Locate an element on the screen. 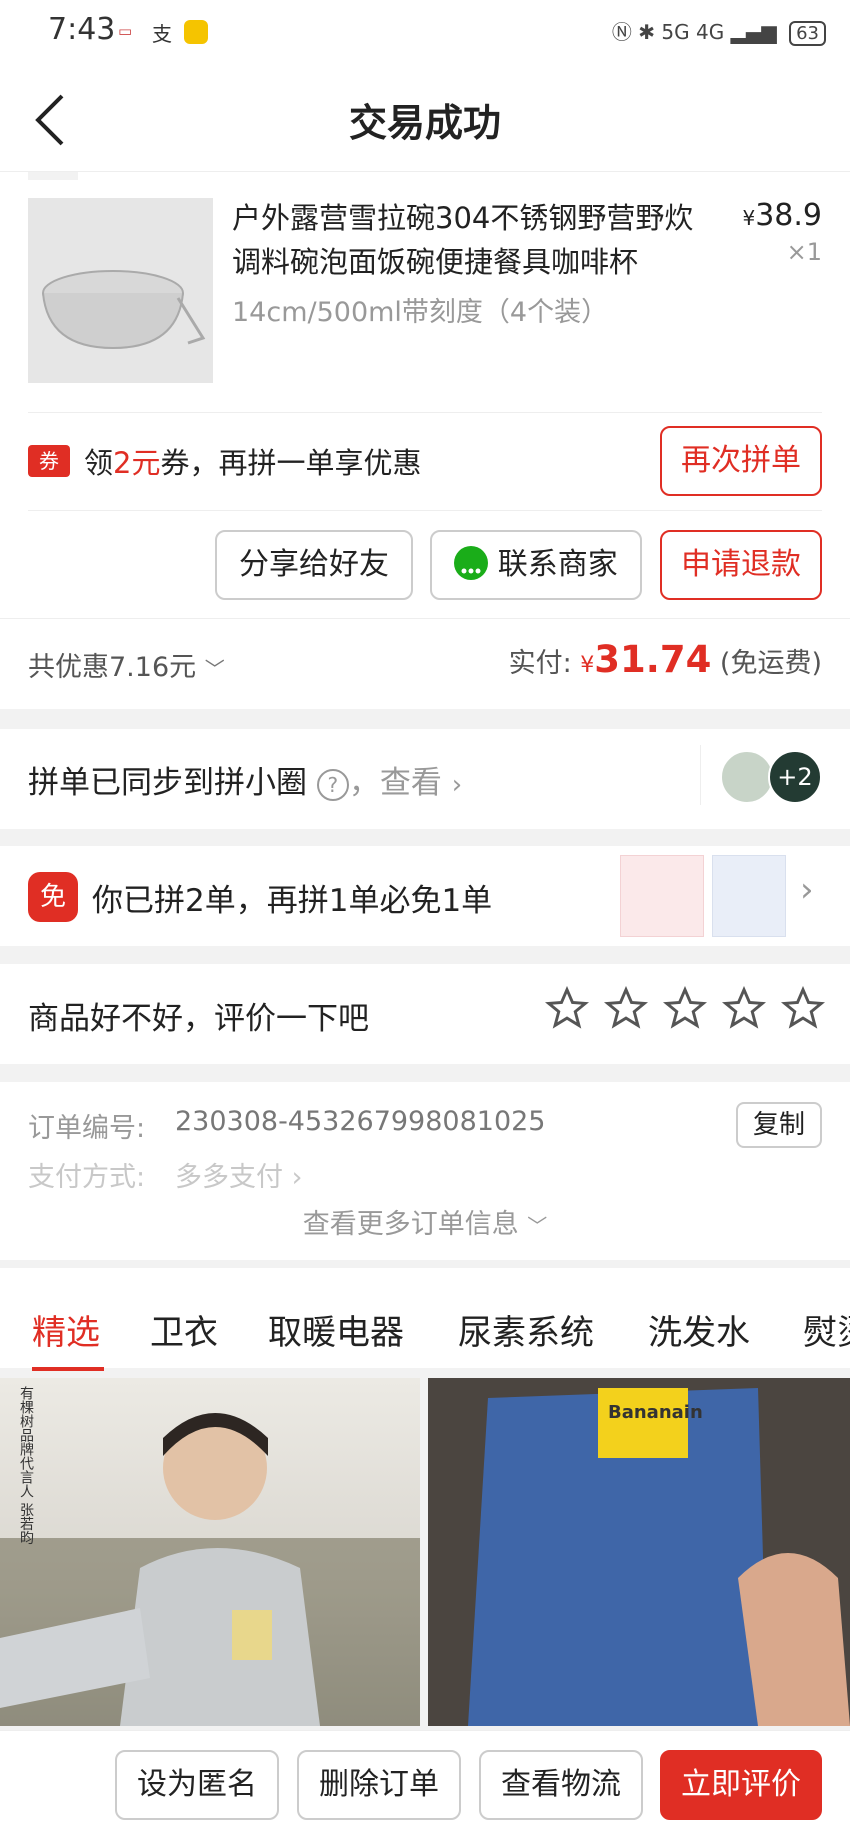 The height and width of the screenshot is (1842, 850). battery-icon: 63 is located at coordinates (807, 33).